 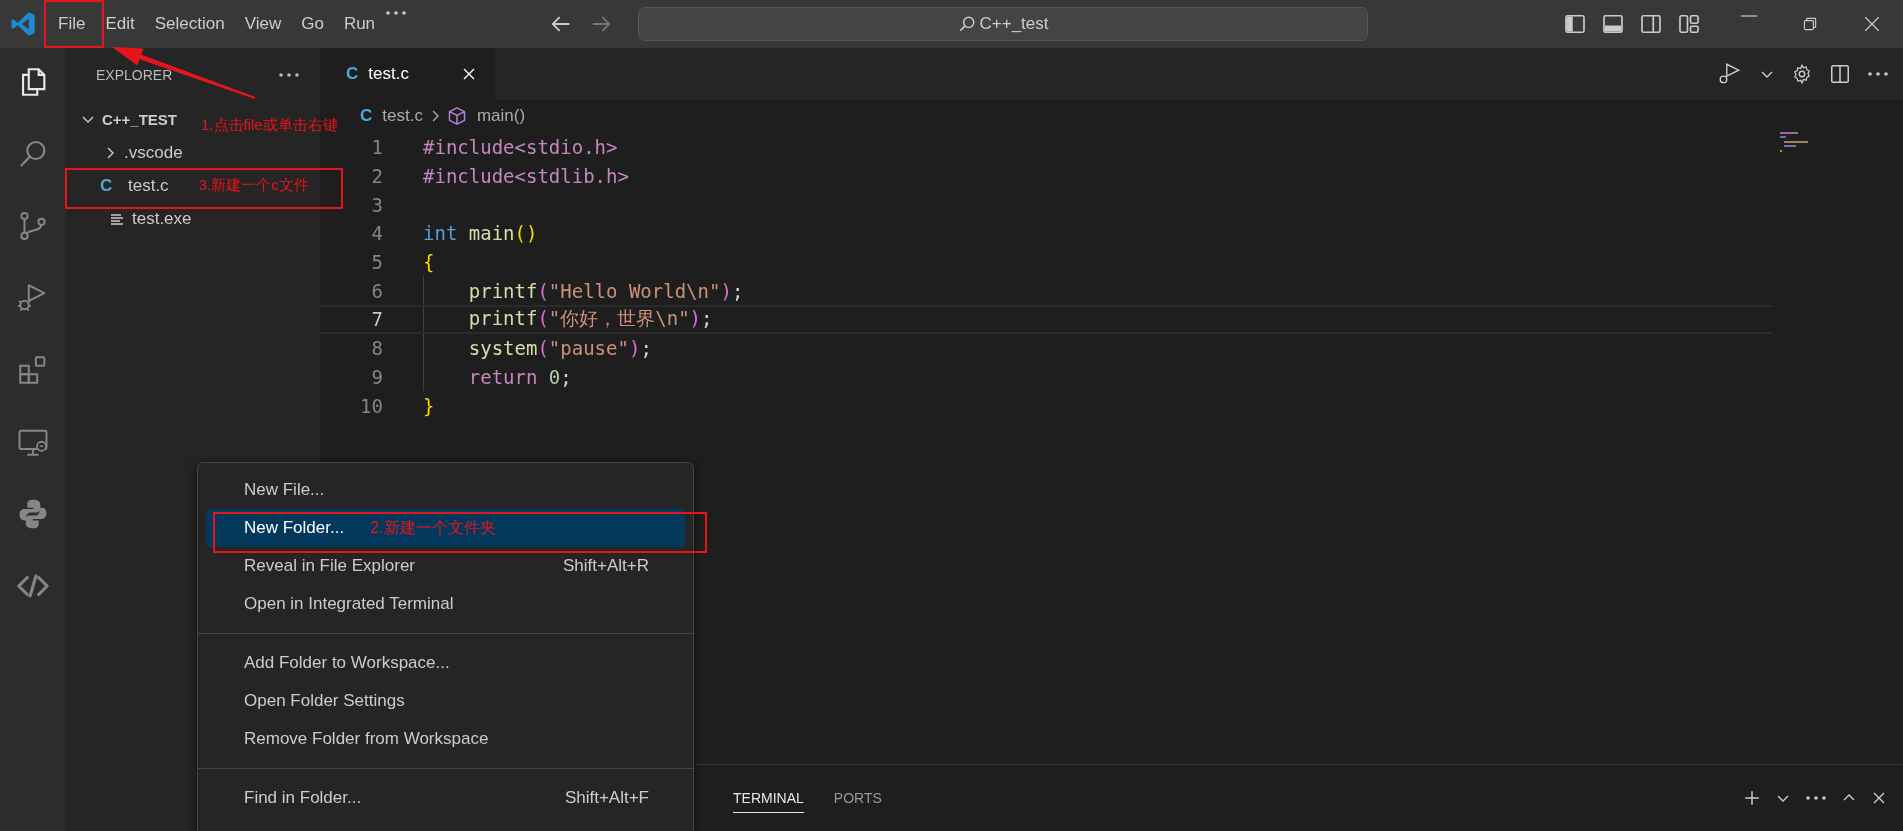 What do you see at coordinates (445, 739) in the screenshot?
I see `menu-item: Remove Folder from Workspace` at bounding box center [445, 739].